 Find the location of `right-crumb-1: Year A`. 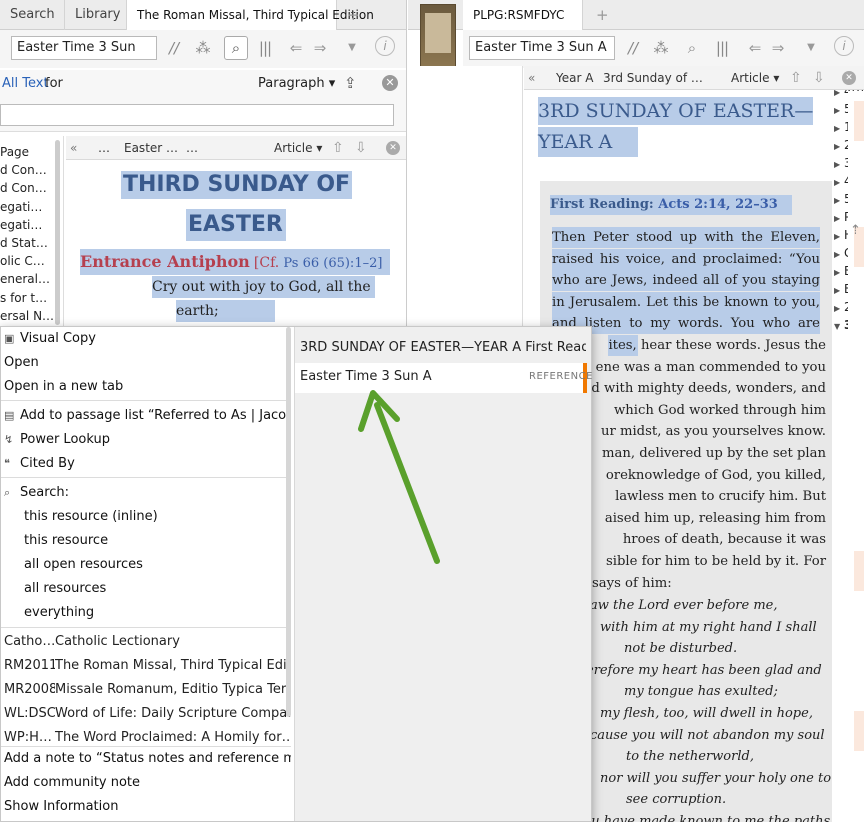

right-crumb-1: Year A is located at coordinates (574, 77).